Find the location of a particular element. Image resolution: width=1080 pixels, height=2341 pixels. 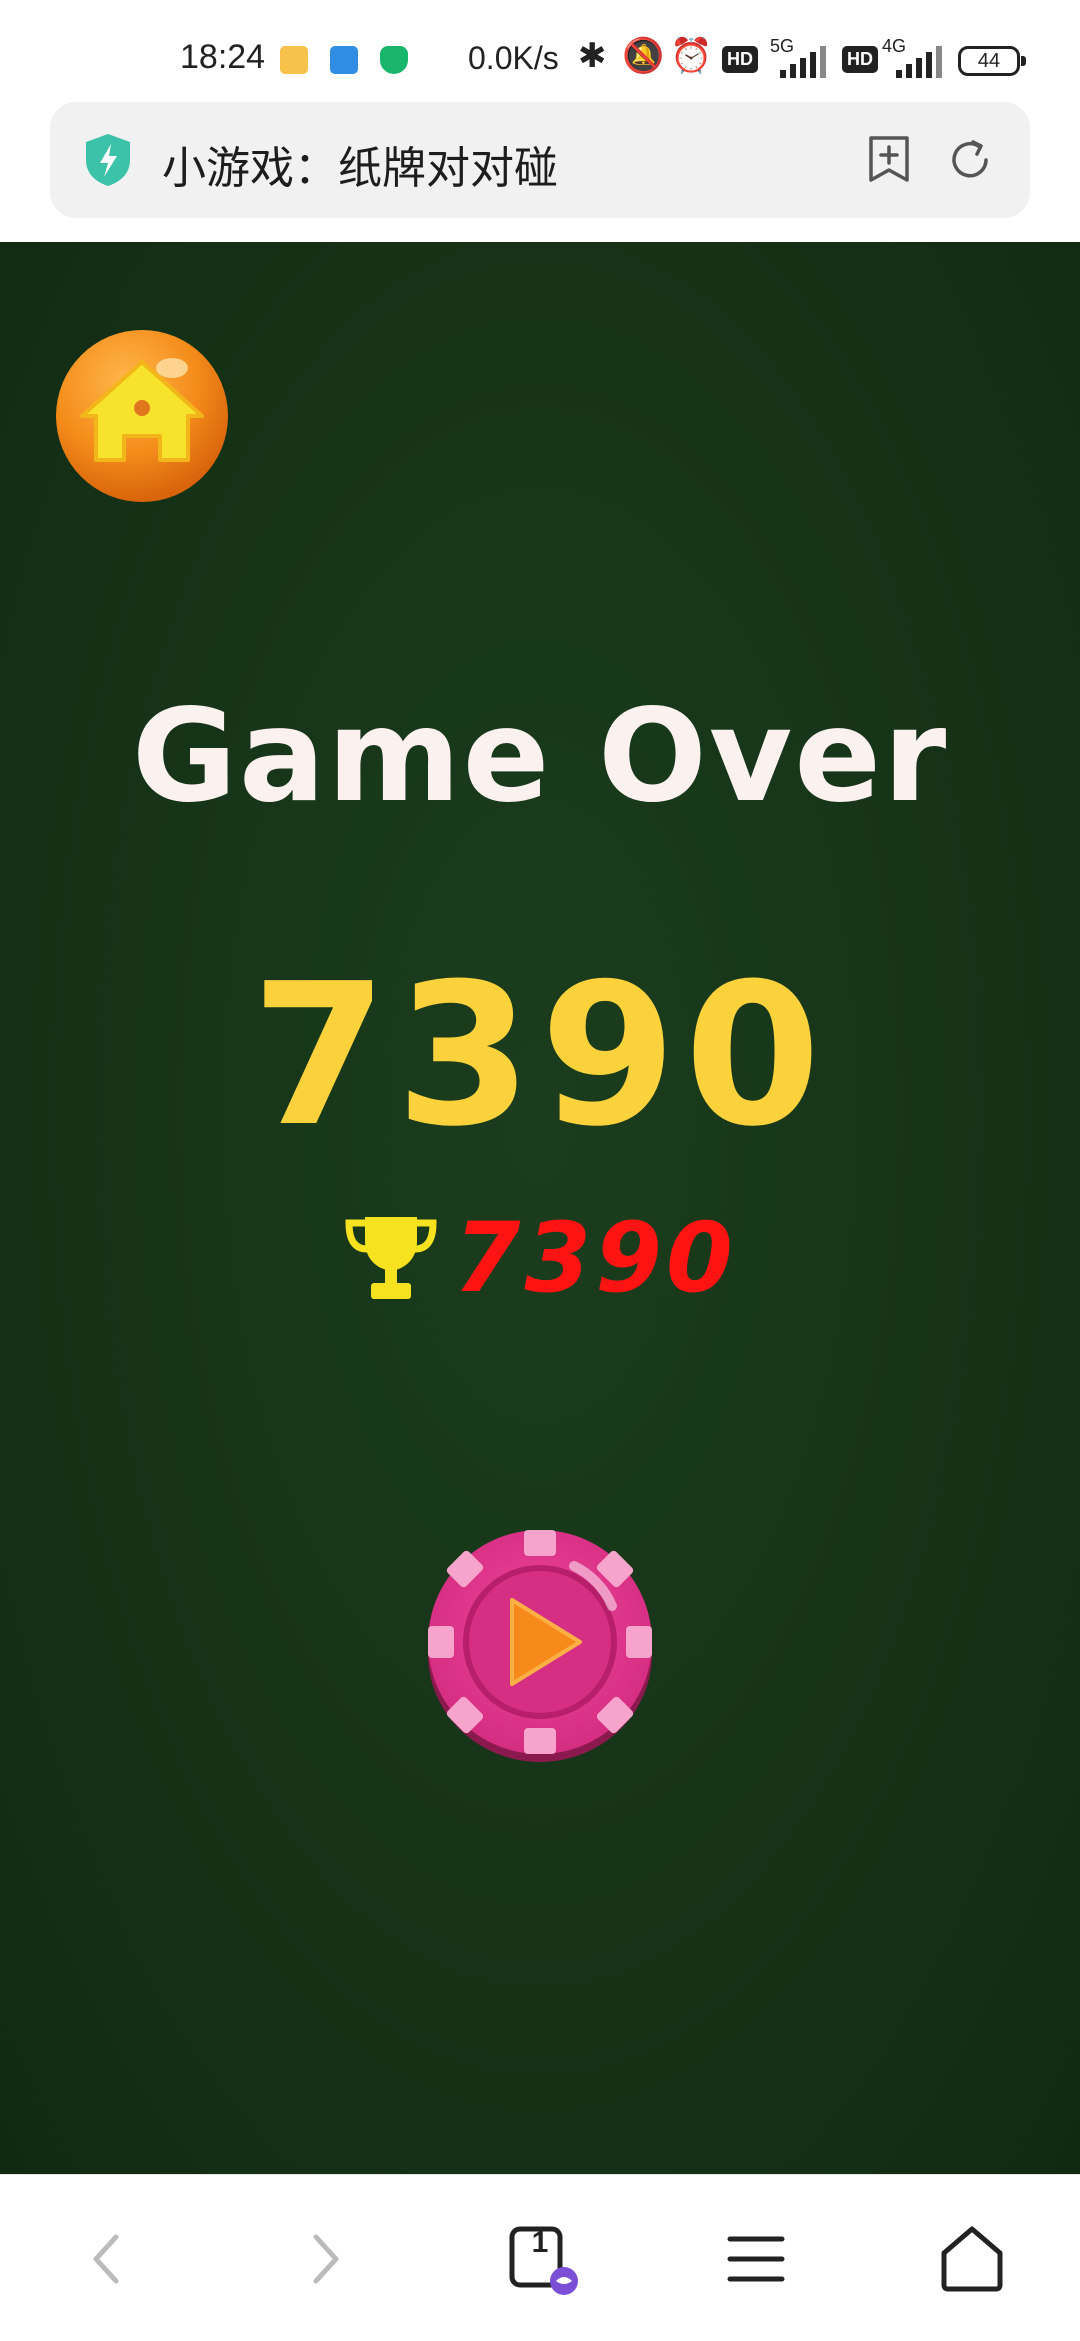

final-score: 7390 is located at coordinates (540, 1056).